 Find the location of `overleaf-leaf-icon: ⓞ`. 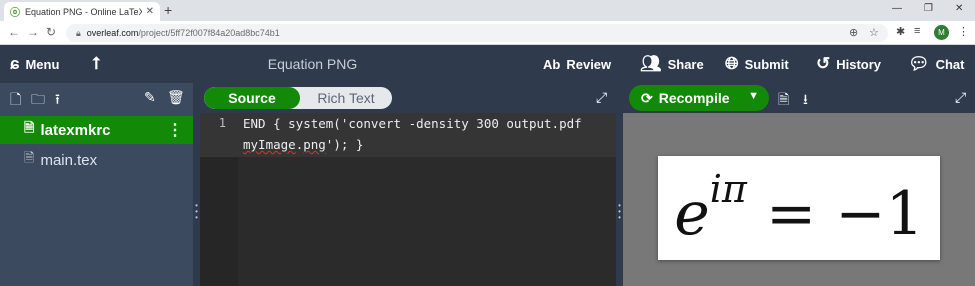

overleaf-leaf-icon: ⓞ is located at coordinates (15, 13).